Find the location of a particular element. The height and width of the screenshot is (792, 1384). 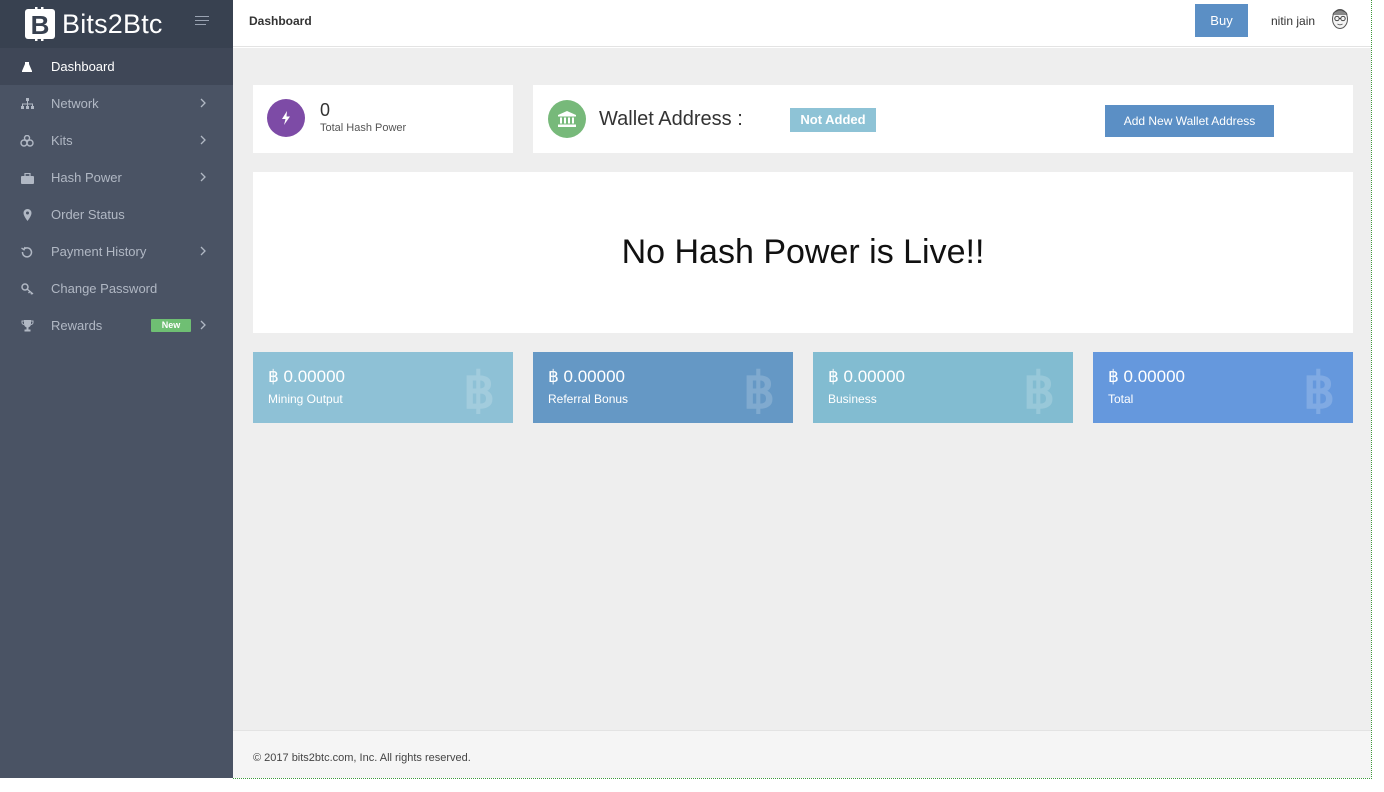

sidebar-item-hash-power: Hash Power is located at coordinates (116, 177).